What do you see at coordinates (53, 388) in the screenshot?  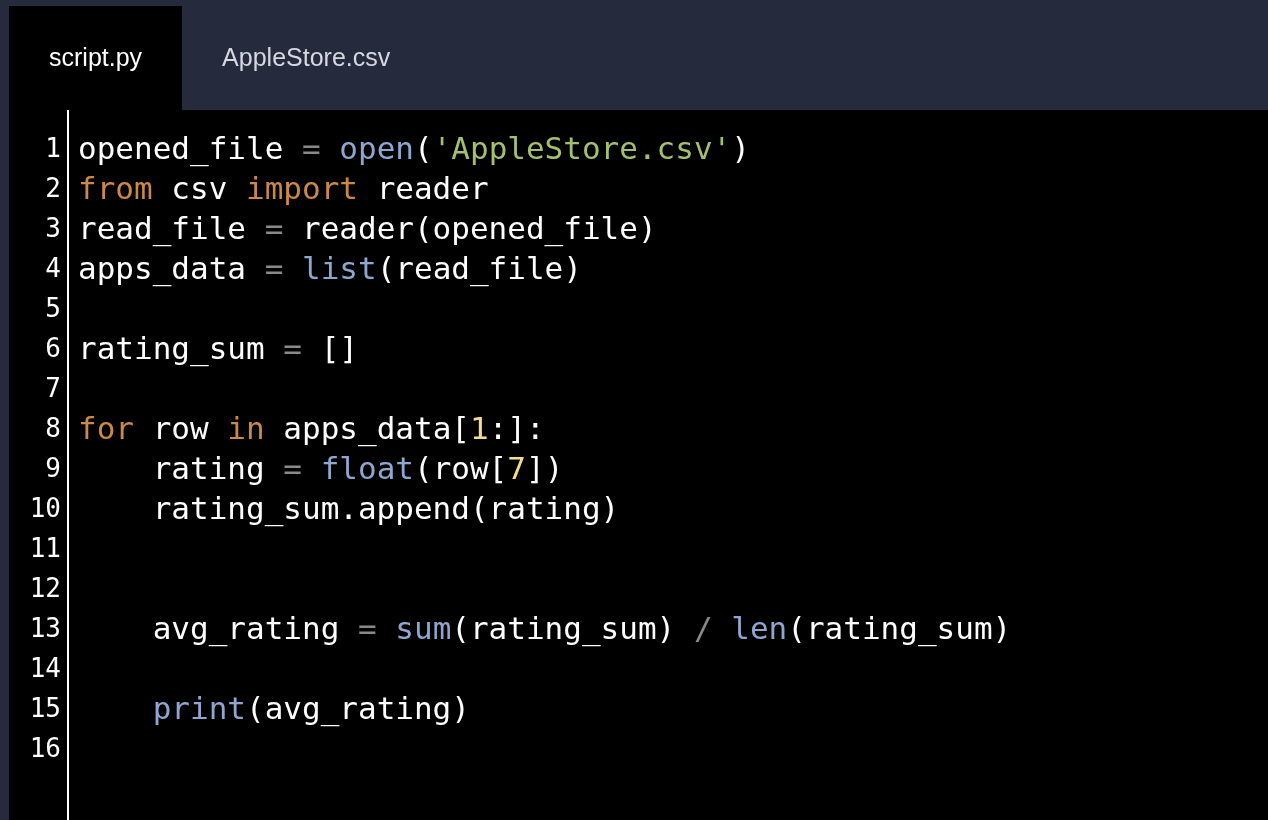 I see `line-number: 7` at bounding box center [53, 388].